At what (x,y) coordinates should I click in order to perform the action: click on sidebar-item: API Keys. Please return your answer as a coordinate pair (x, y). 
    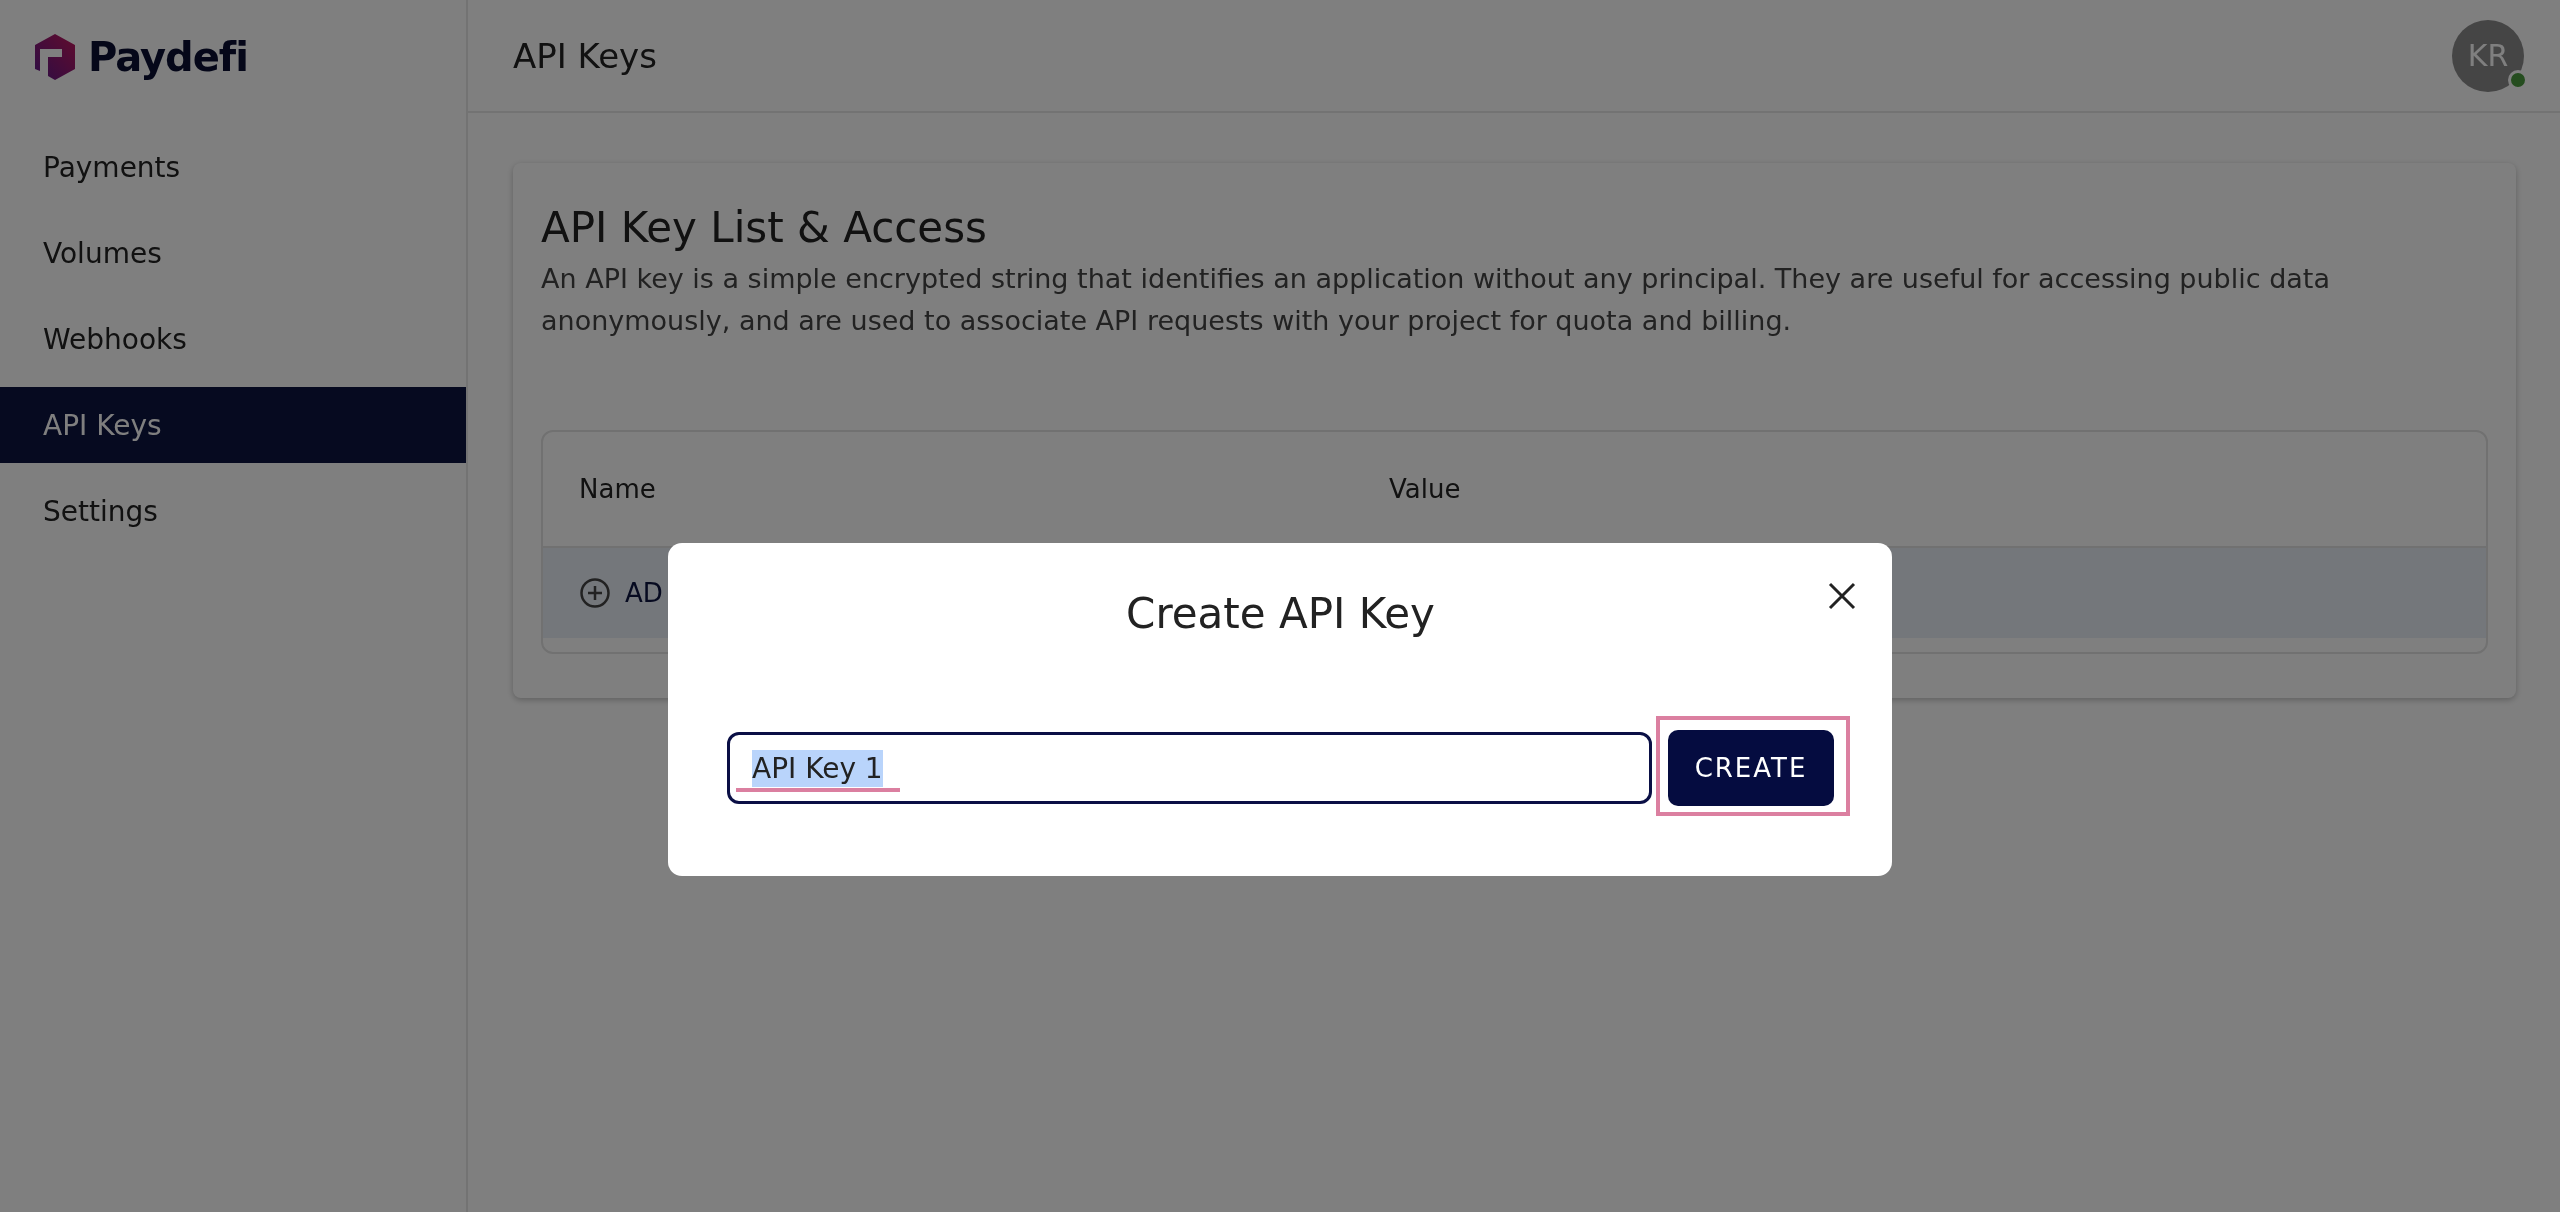
    Looking at the image, I should click on (233, 425).